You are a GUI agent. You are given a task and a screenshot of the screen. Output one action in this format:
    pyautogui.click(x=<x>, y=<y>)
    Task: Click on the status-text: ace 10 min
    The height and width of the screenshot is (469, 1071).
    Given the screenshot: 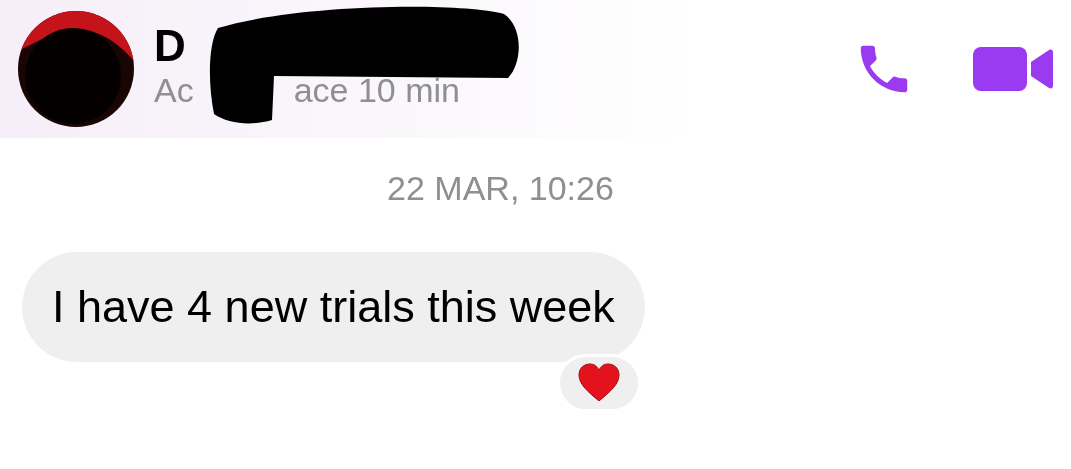 What is the action you would take?
    pyautogui.click(x=376, y=90)
    